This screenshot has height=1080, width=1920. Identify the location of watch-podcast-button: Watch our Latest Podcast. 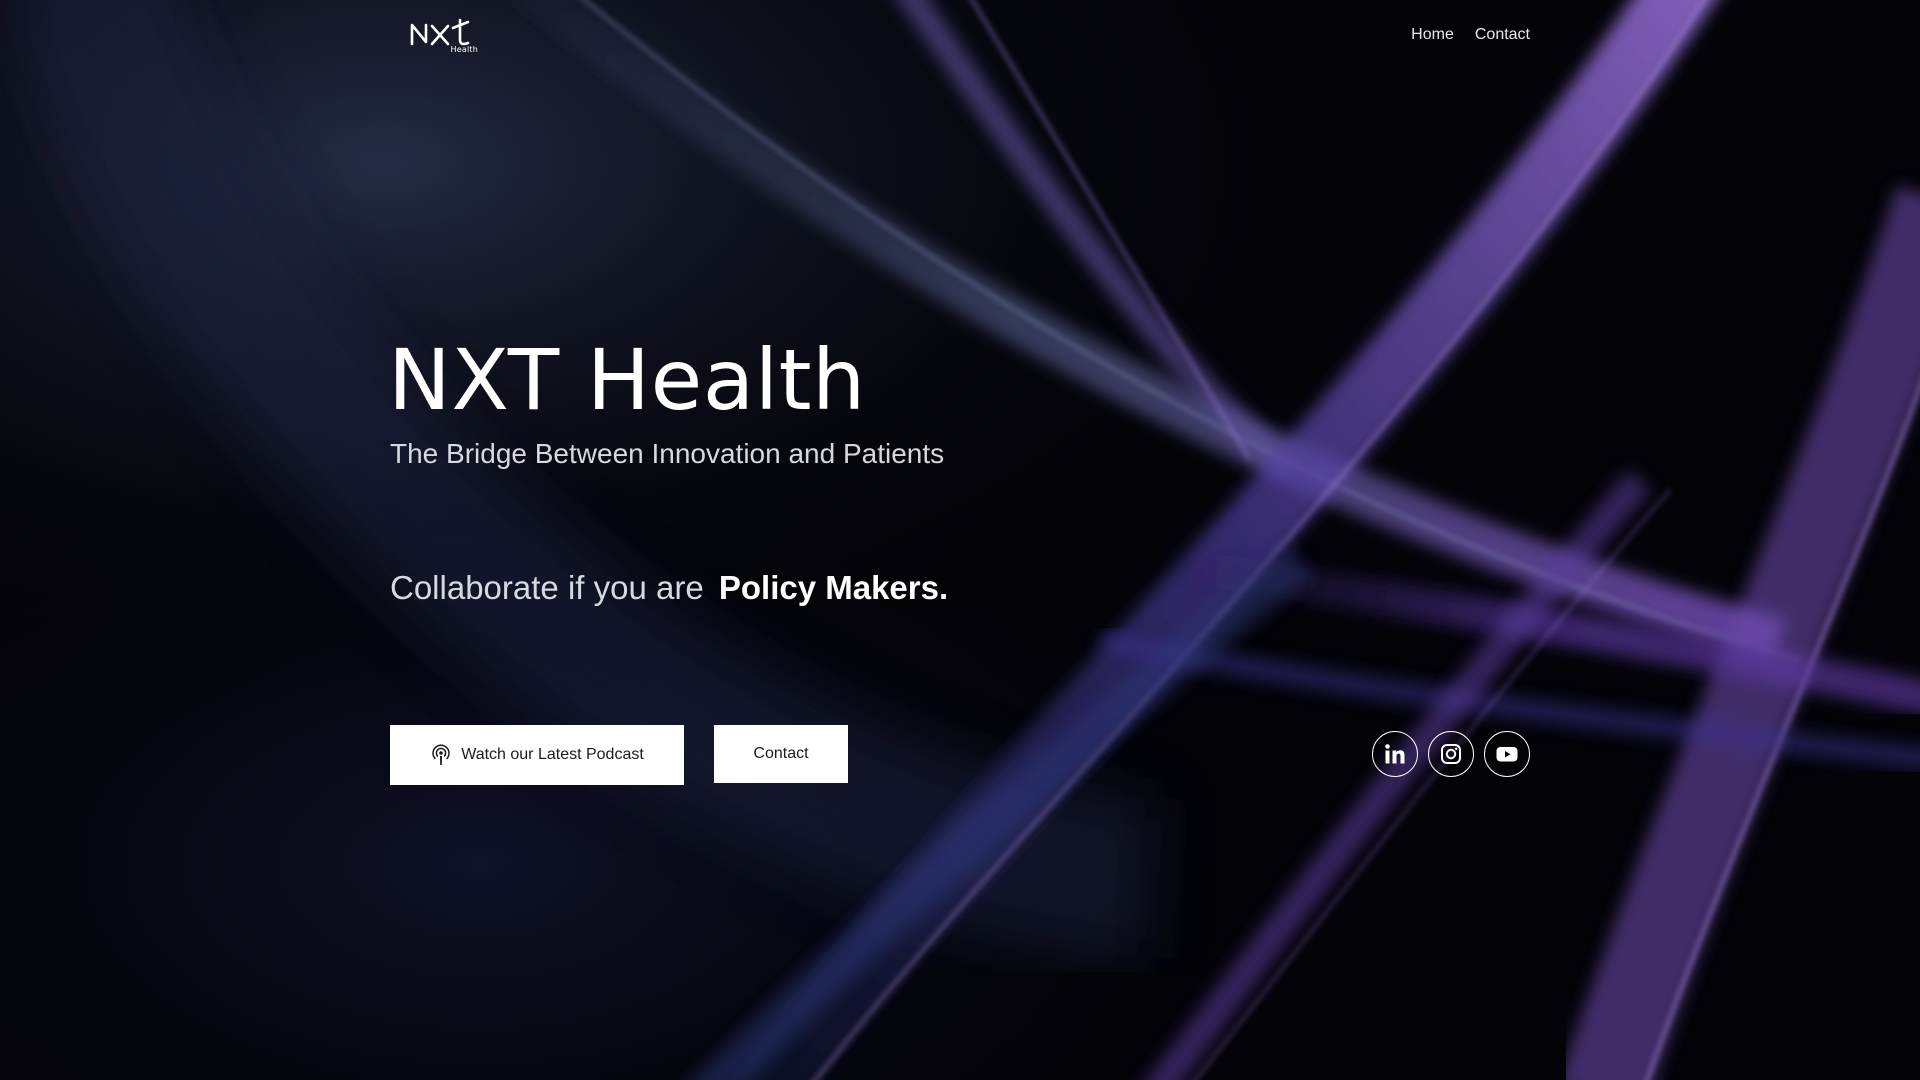
(537, 755).